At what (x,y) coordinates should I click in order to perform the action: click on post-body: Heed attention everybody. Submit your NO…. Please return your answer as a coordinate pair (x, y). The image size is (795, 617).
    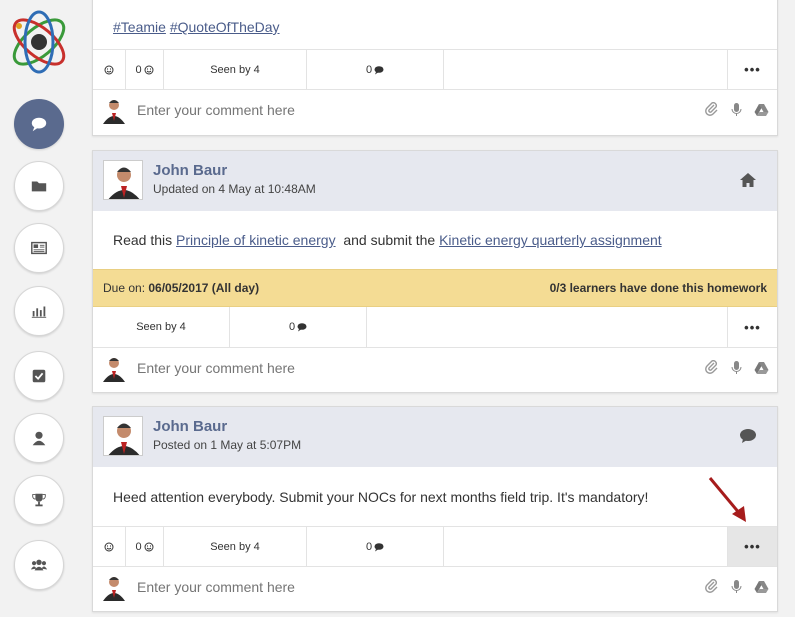
    Looking at the image, I should click on (381, 496).